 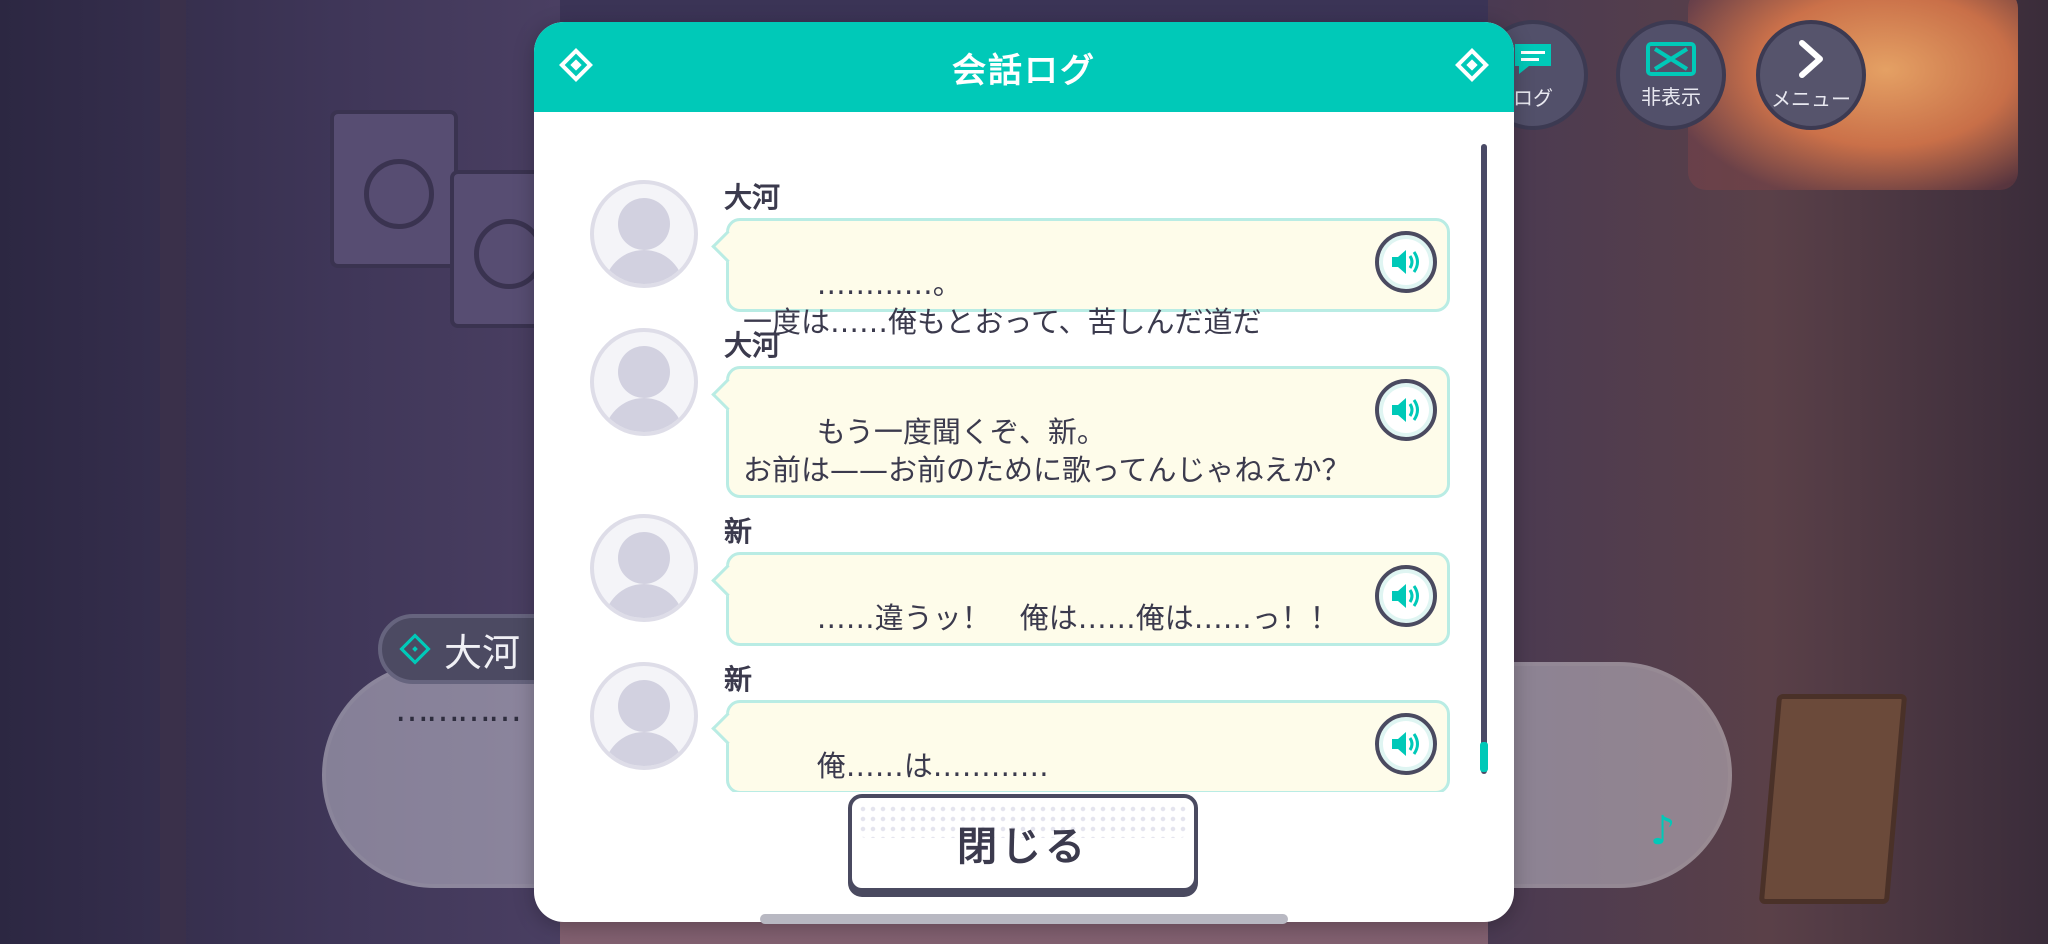 What do you see at coordinates (1533, 58) in the screenshot?
I see `chat-bubble-icon` at bounding box center [1533, 58].